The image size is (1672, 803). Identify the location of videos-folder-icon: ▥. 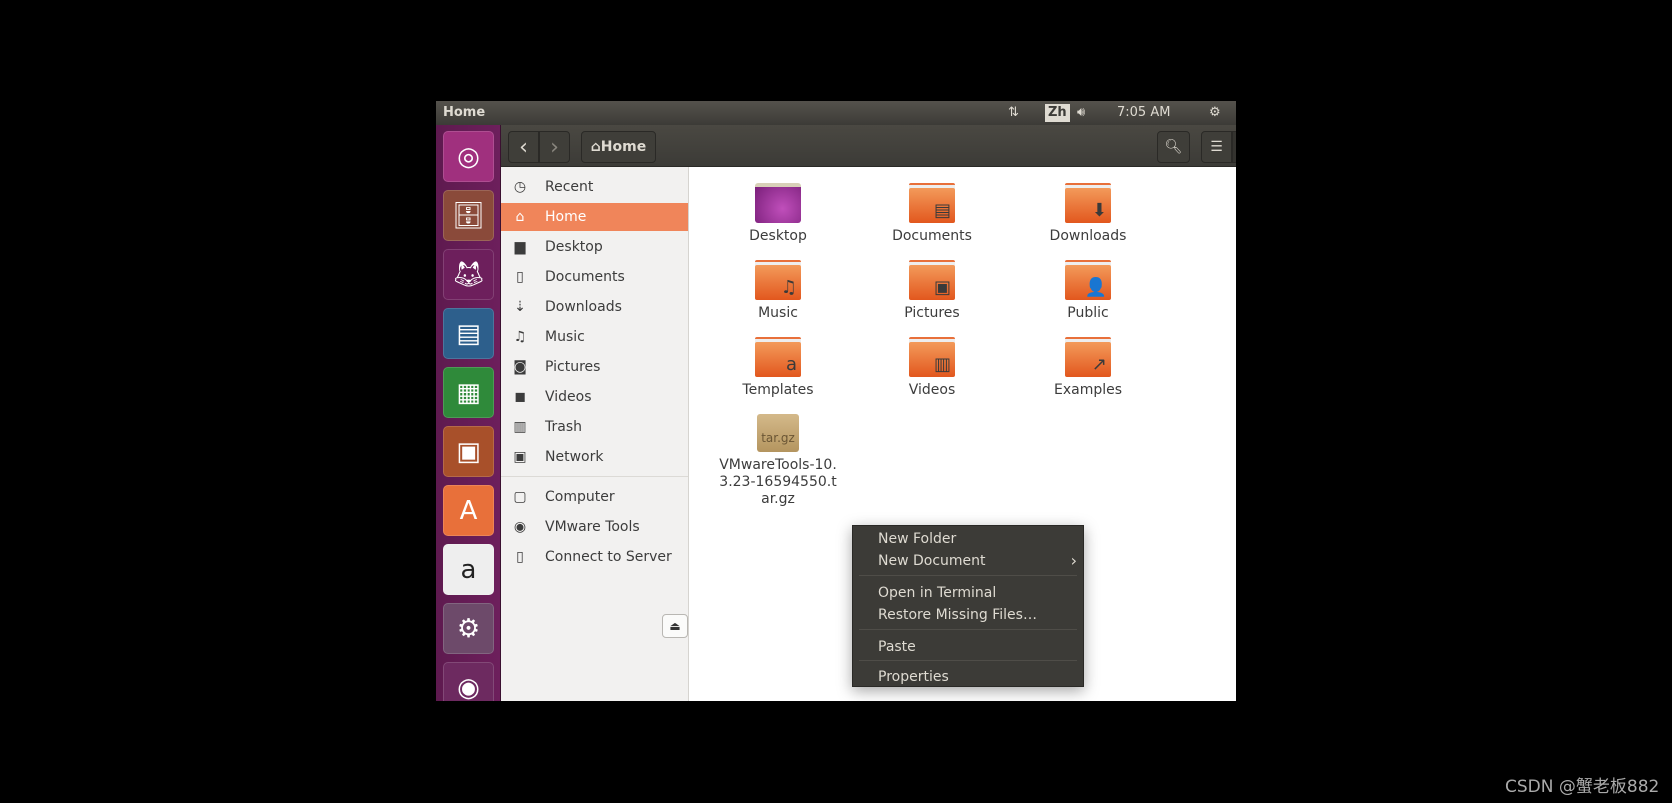
(932, 357).